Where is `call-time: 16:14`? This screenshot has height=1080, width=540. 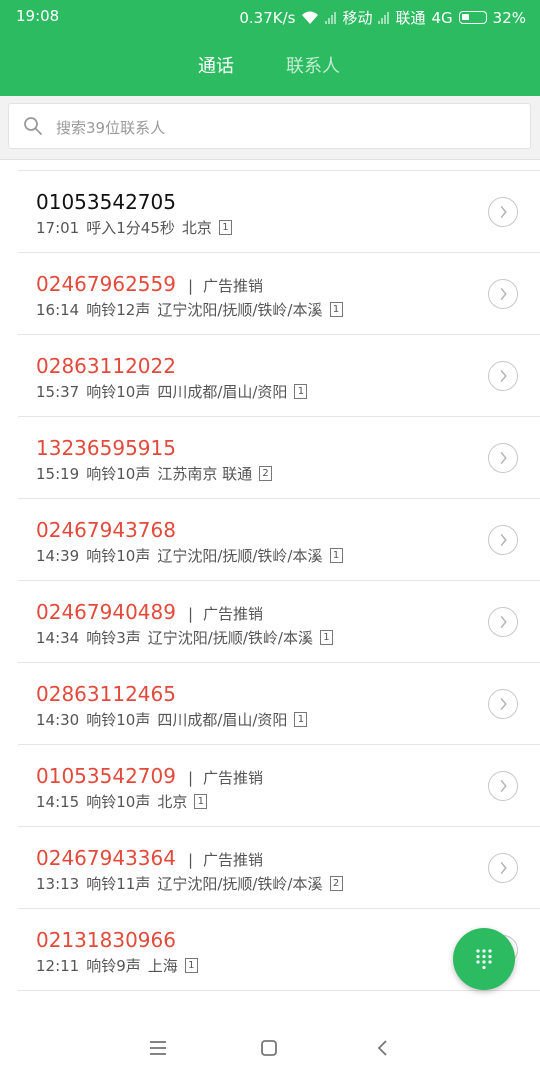 call-time: 16:14 is located at coordinates (58, 309).